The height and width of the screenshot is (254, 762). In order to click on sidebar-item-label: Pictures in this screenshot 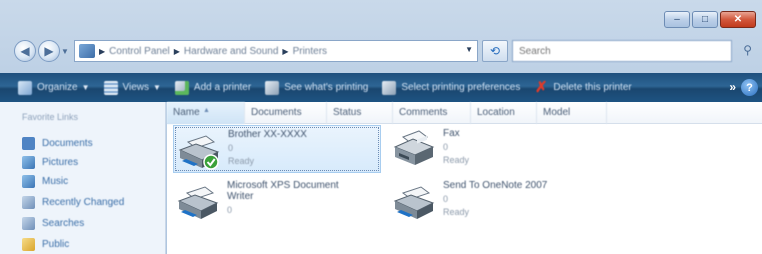, I will do `click(60, 162)`.